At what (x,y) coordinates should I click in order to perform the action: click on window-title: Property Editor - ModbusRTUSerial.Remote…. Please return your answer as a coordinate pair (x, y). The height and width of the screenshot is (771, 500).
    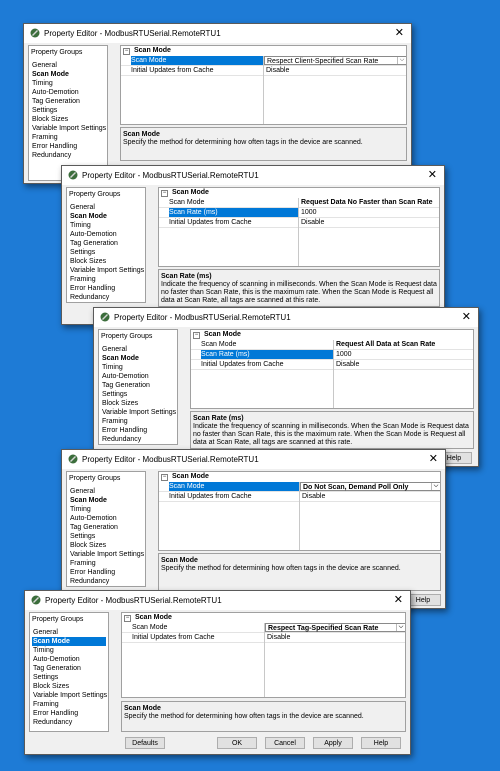
    Looking at the image, I should click on (133, 600).